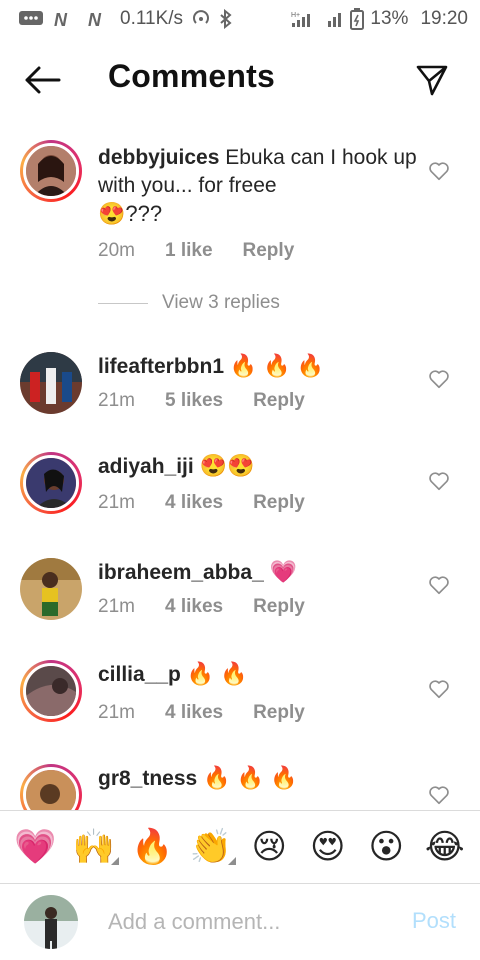 The height and width of the screenshot is (960, 480). What do you see at coordinates (31, 19) in the screenshot?
I see `chat-icon` at bounding box center [31, 19].